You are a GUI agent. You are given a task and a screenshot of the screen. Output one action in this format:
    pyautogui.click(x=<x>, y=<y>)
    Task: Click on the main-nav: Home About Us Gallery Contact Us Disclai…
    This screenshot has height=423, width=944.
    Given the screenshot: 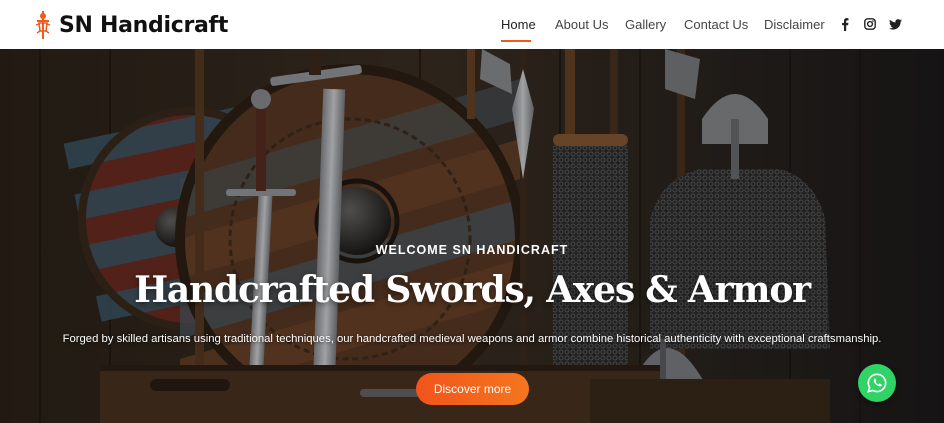 What is the action you would take?
    pyautogui.click(x=472, y=24)
    